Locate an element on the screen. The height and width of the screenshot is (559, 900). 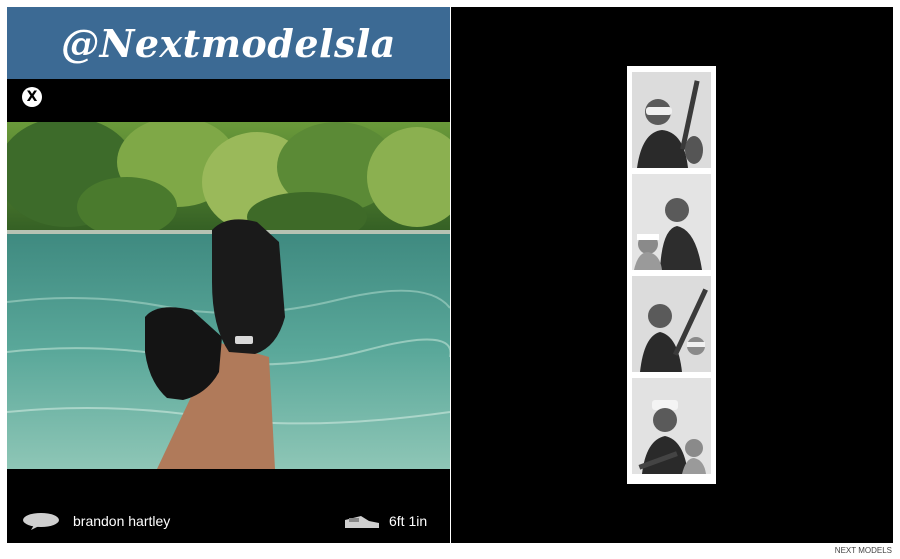
close-button: X is located at coordinates (32, 97).